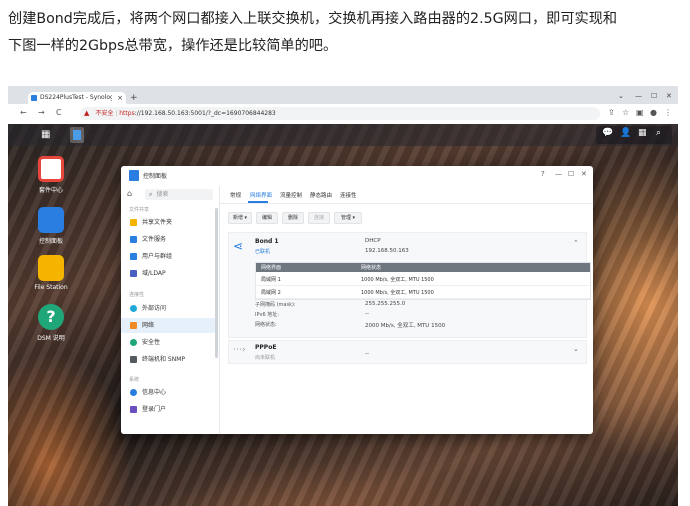 This screenshot has height=506, width=690. I want to click on new-tab-button: +, so click(134, 98).